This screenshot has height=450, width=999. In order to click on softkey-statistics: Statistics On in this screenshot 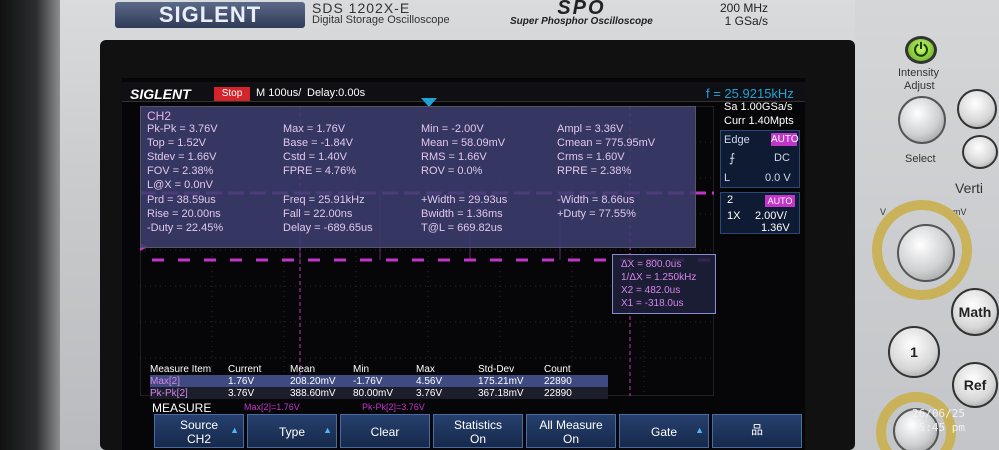, I will do `click(478, 431)`.